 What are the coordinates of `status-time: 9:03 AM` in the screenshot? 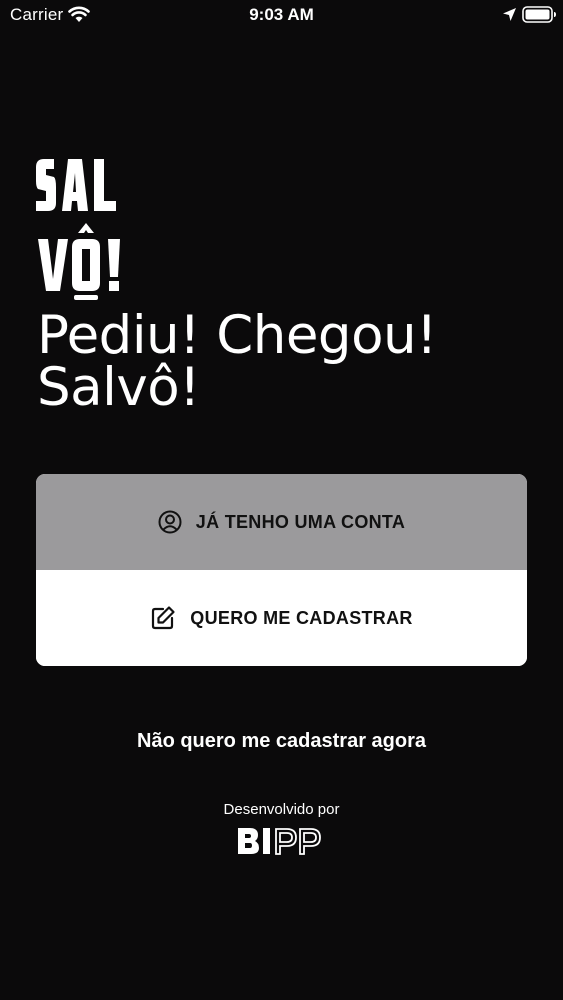 It's located at (281, 14).